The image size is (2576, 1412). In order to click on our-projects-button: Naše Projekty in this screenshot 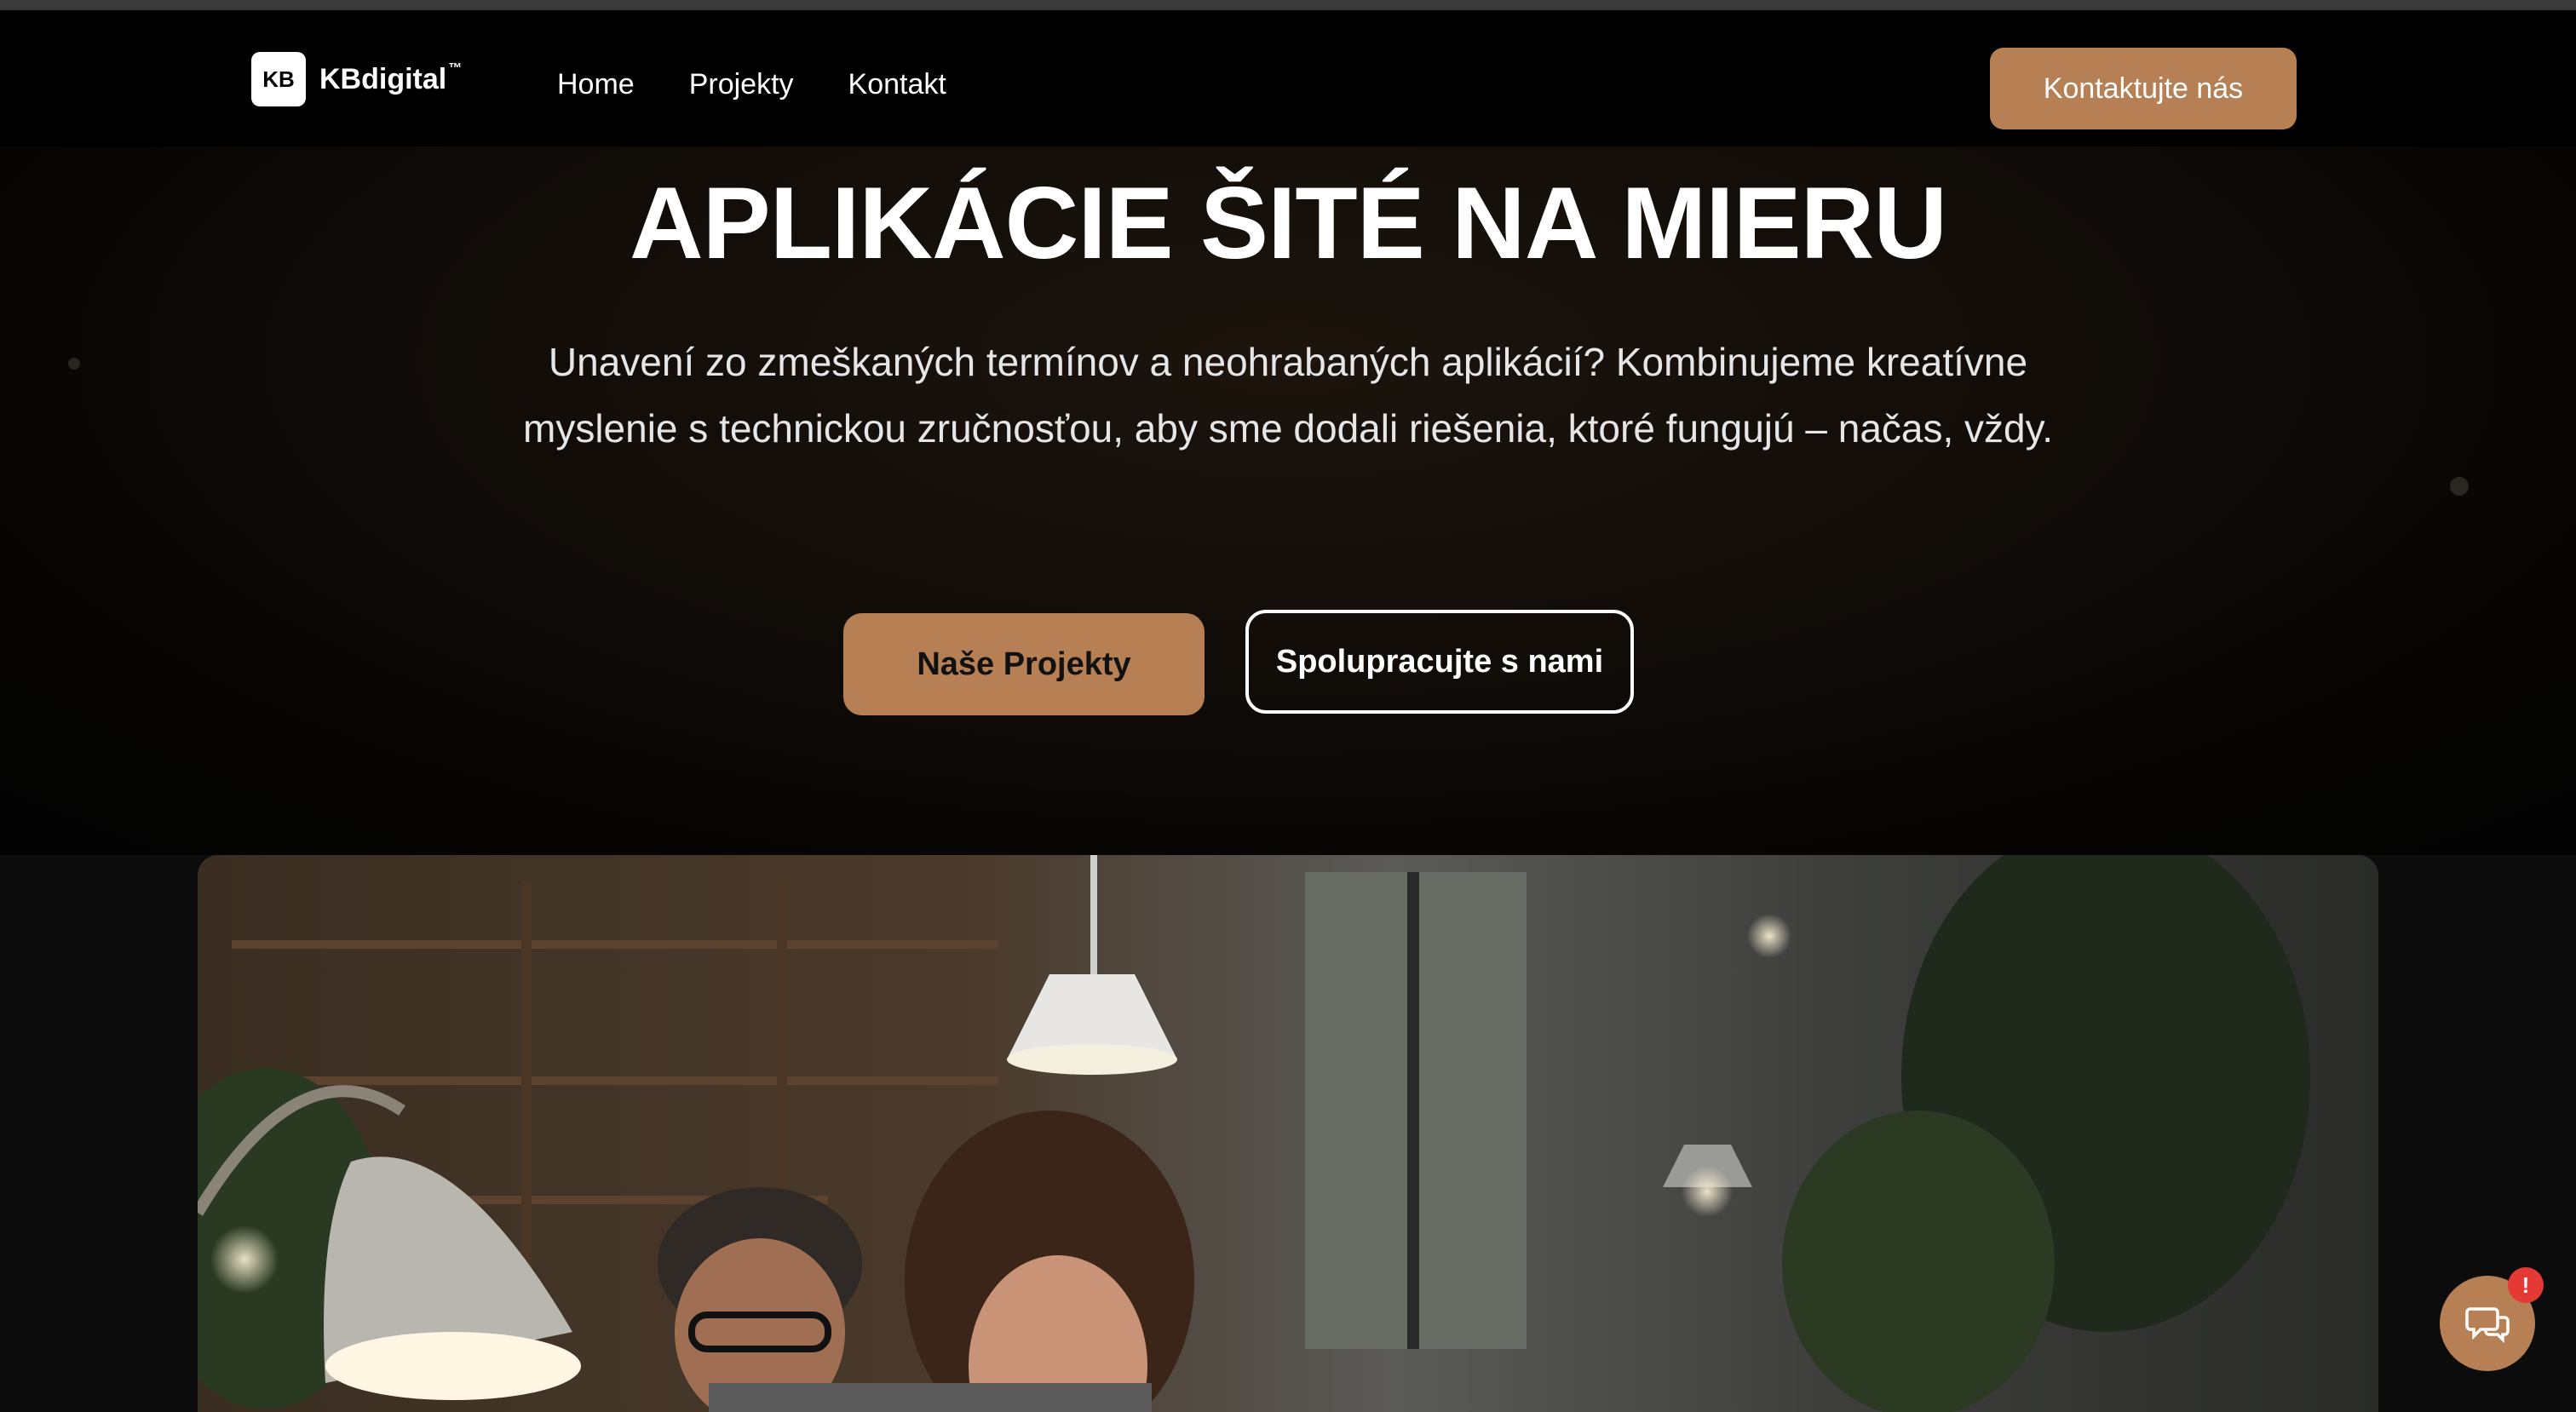, I will do `click(1024, 664)`.